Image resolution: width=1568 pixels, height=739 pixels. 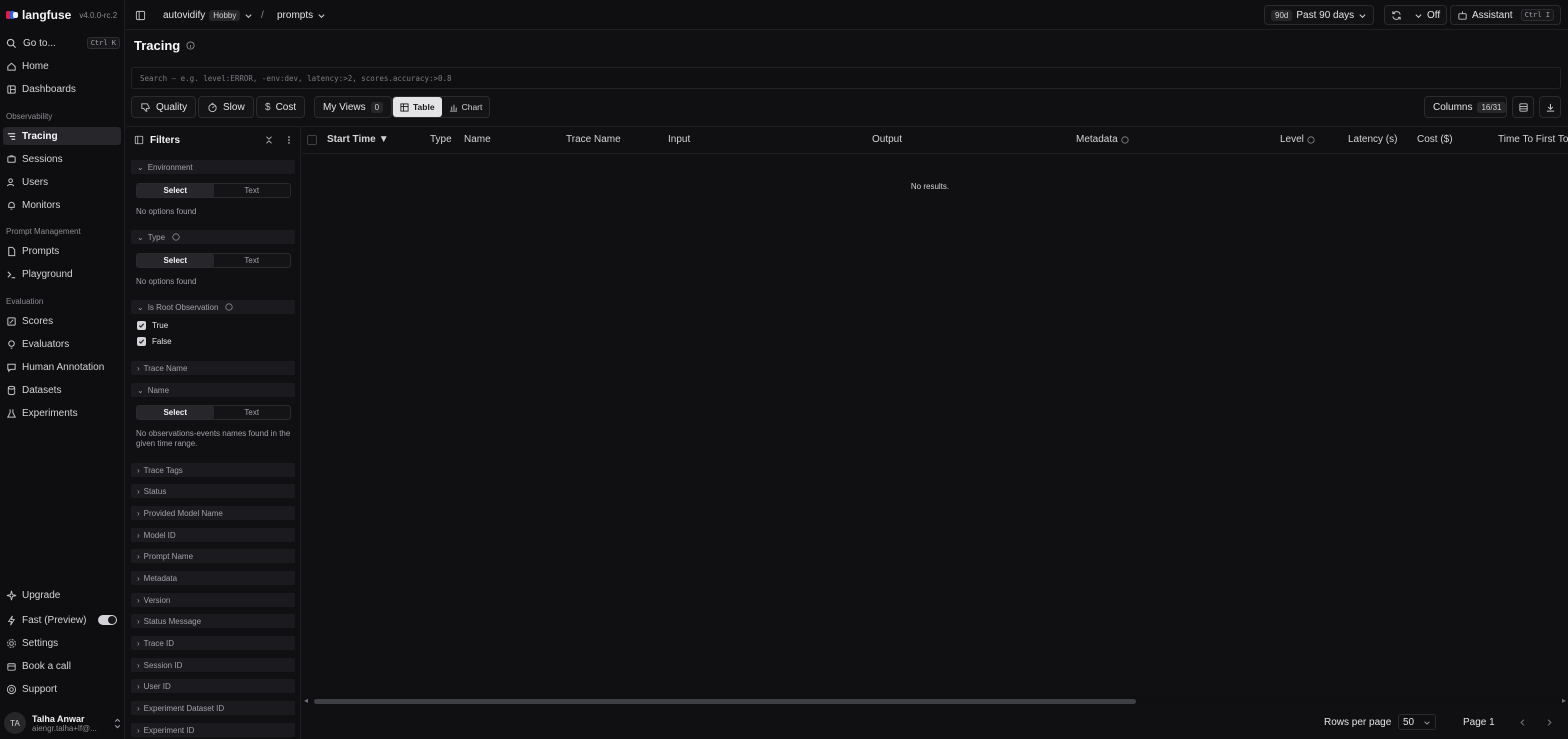 I want to click on sidebar-item-evaluators: Evaluators, so click(x=62, y=344).